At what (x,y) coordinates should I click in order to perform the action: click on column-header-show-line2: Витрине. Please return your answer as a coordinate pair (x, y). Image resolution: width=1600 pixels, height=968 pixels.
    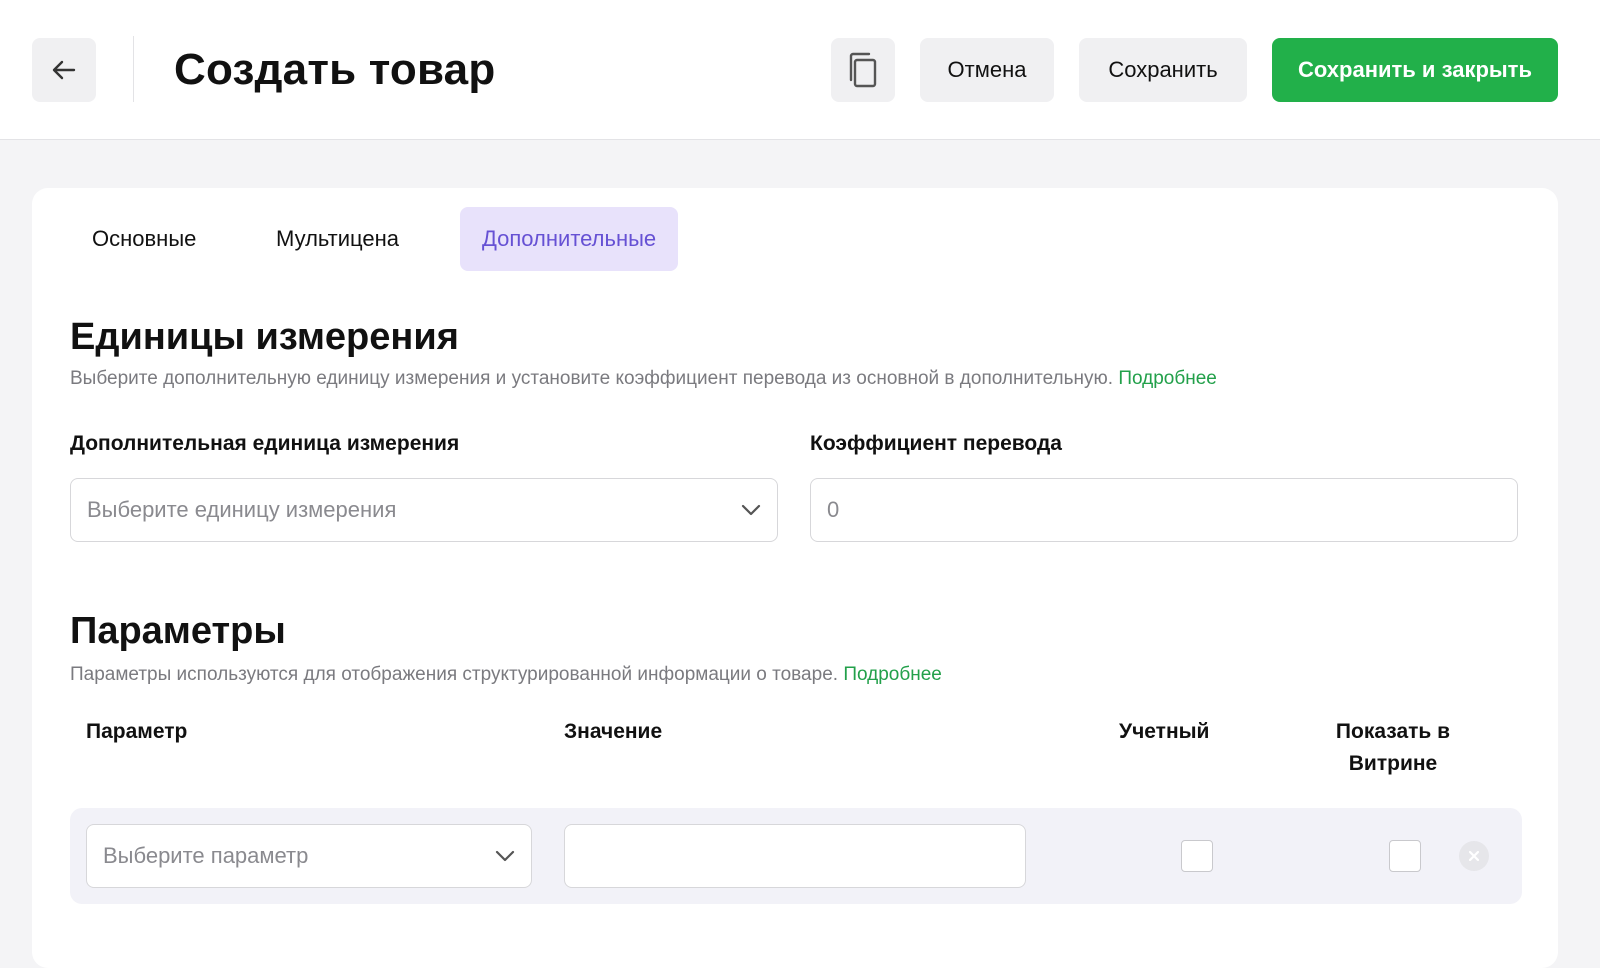
    Looking at the image, I should click on (1393, 763).